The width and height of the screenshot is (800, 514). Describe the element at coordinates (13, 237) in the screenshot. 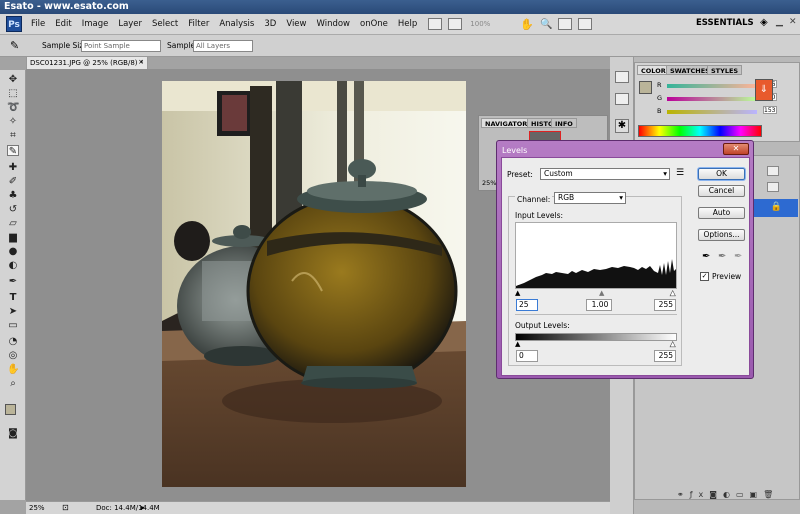

I see `gradient-tool-icon: ▆` at that location.